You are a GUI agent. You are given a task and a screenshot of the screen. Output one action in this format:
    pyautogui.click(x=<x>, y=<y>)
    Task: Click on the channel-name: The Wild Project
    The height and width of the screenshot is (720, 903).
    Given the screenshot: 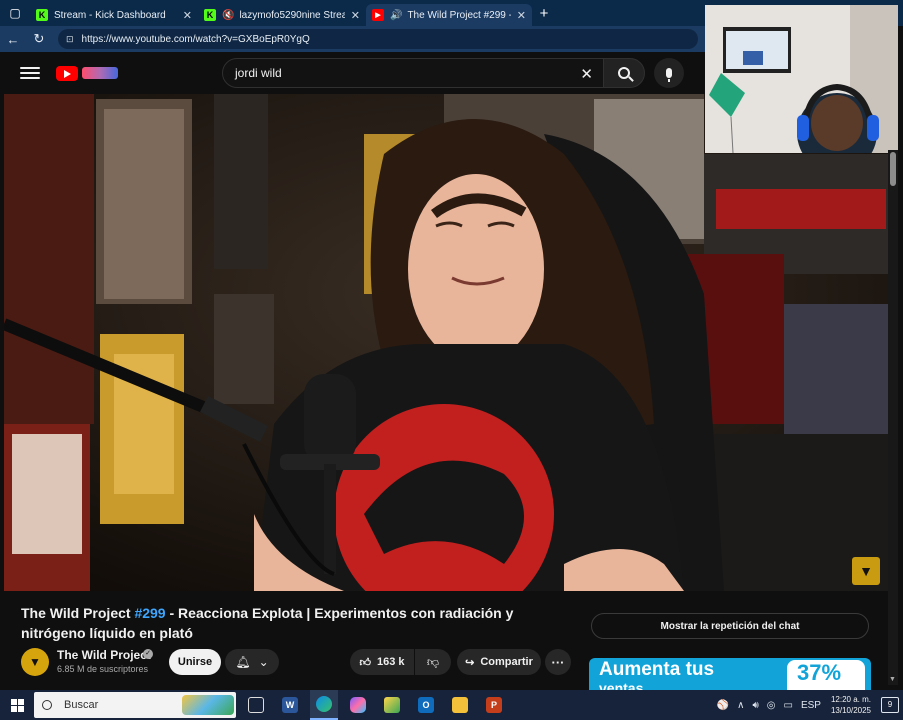 What is the action you would take?
    pyautogui.click(x=104, y=655)
    